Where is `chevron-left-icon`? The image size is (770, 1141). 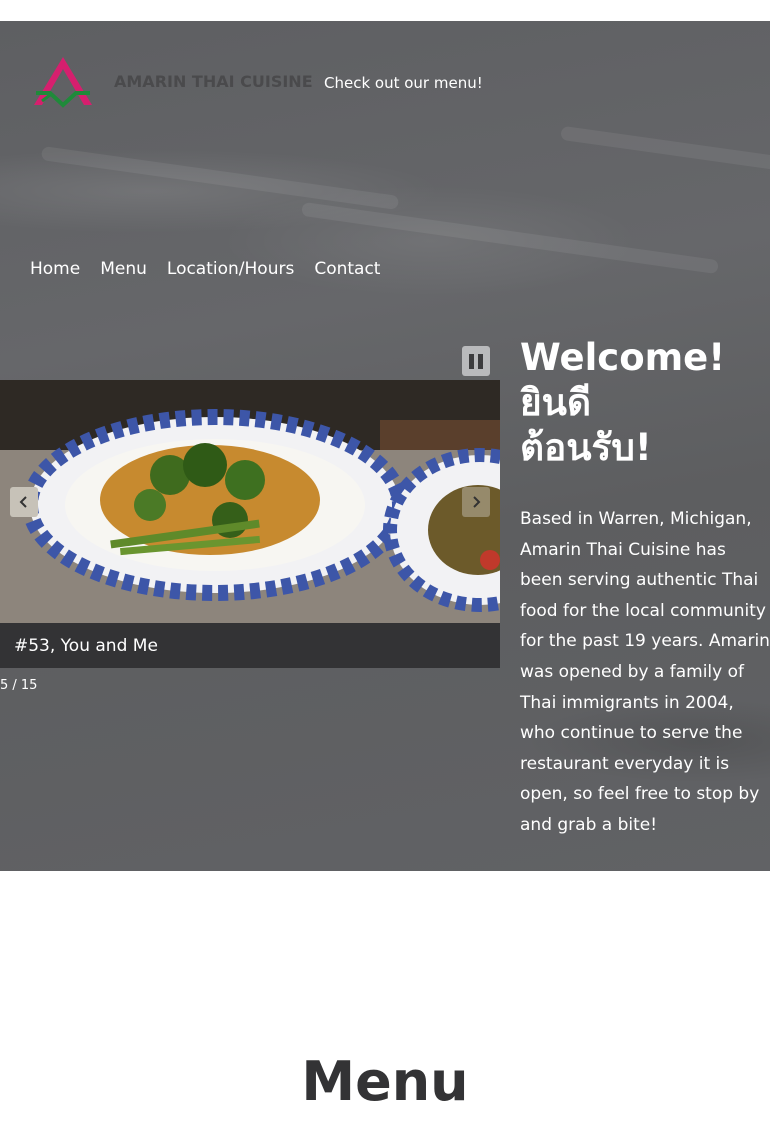
chevron-left-icon is located at coordinates (23, 502).